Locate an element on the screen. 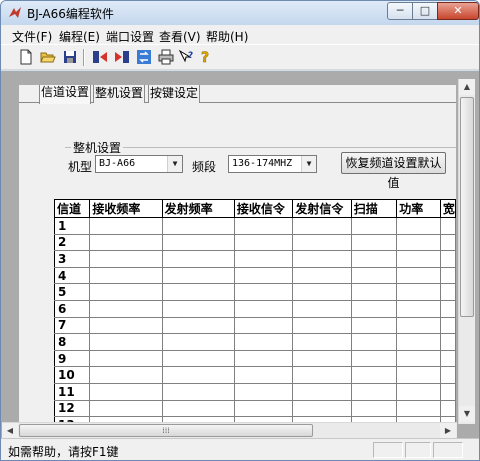  column-header: 发射频率 is located at coordinates (198, 208).